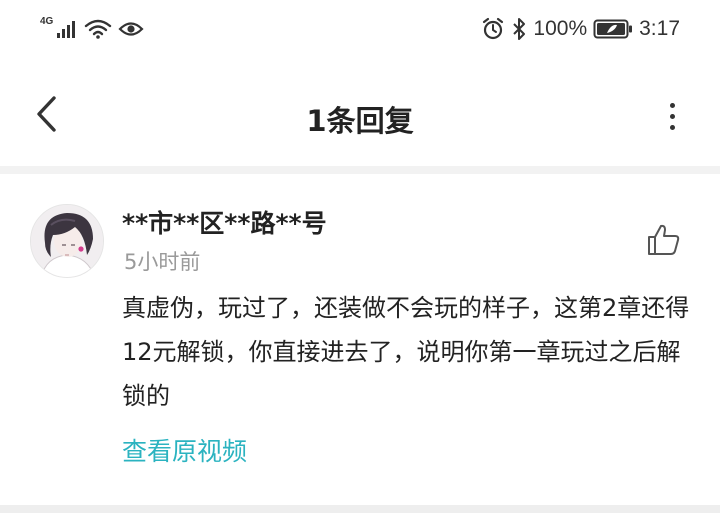  I want to click on wifi-icon, so click(98, 29).